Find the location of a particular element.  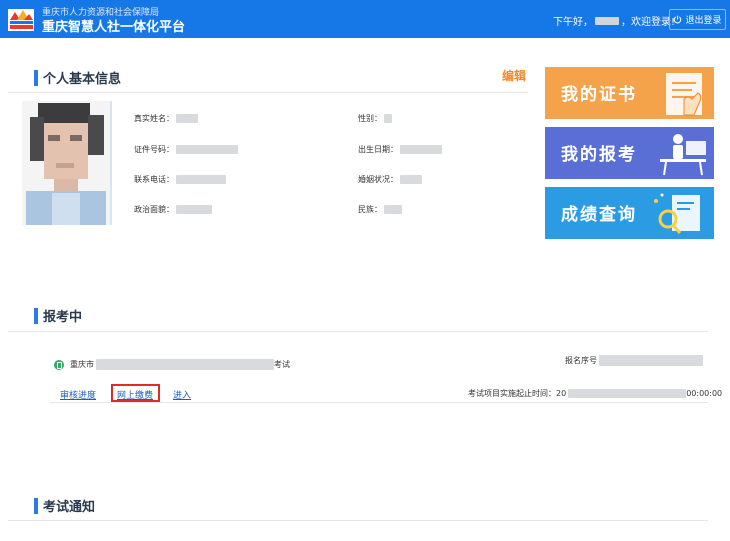

exam-time-range: 考试项目实施起止时间： 20 00:00:00 is located at coordinates (595, 393).